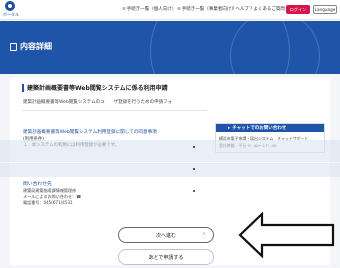 Image resolution: width=340 pixels, height=268 pixels. I want to click on help-icon: ?, so click(233, 9).